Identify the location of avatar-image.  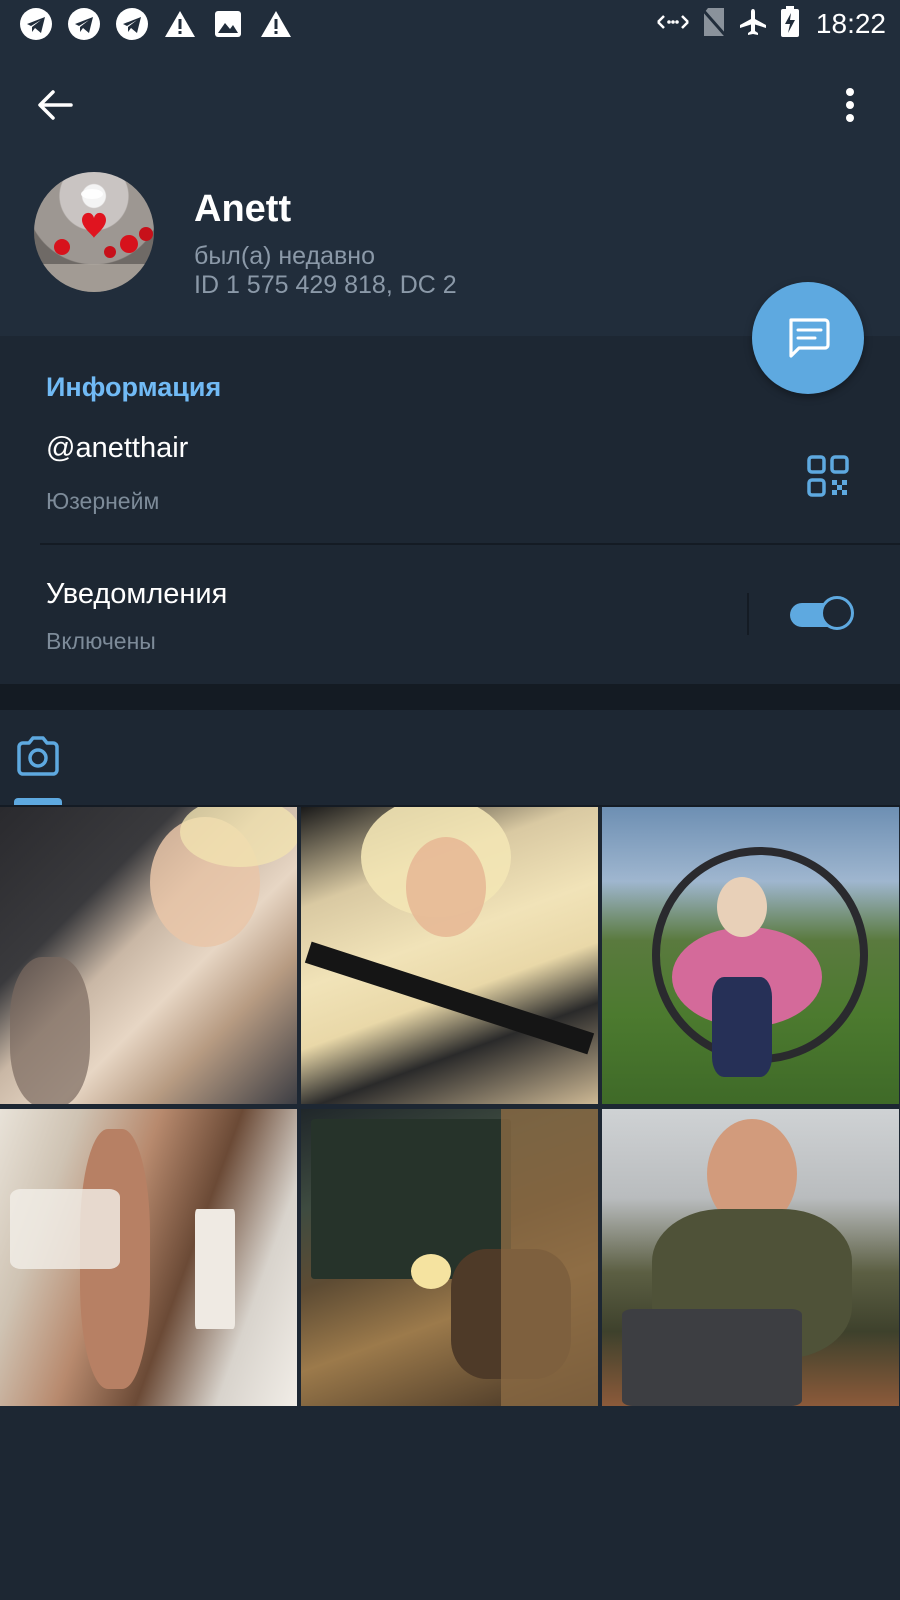
(94, 240).